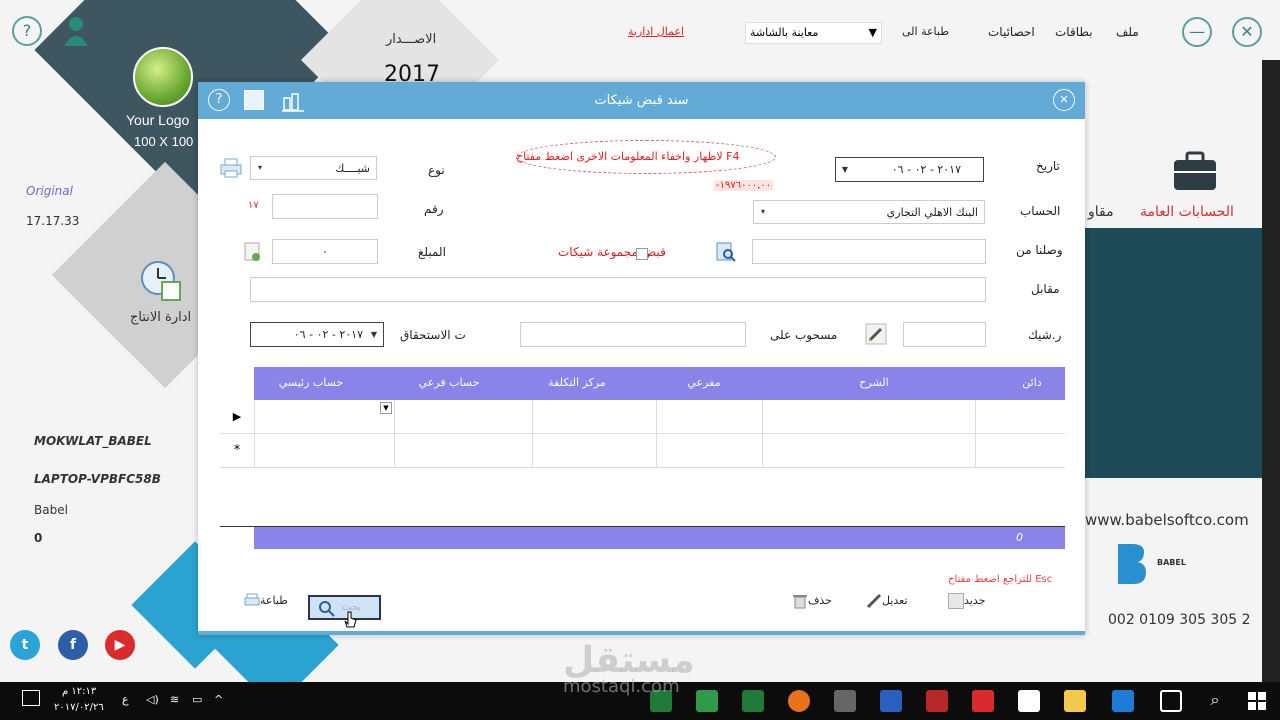 The image size is (1280, 720). I want to click on table-row-new: *, so click(642, 451).